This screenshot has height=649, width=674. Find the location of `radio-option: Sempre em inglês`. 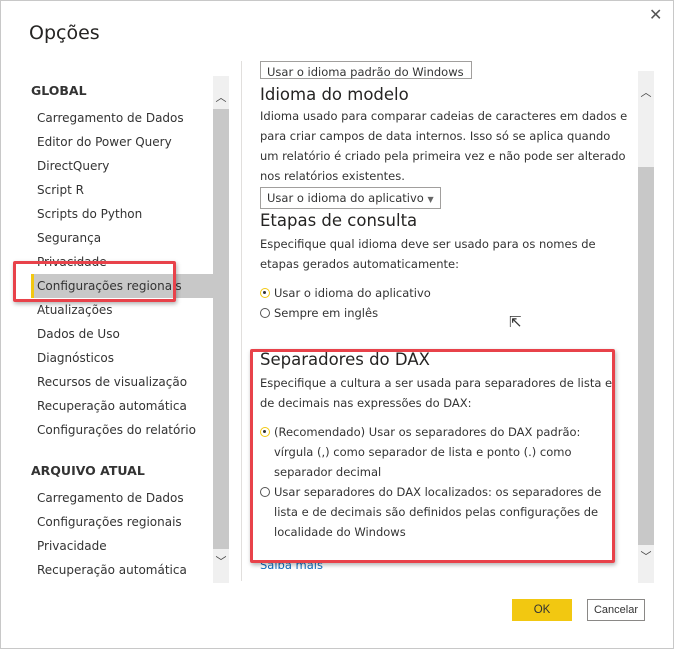

radio-option: Sempre em inglês is located at coordinates (445, 313).